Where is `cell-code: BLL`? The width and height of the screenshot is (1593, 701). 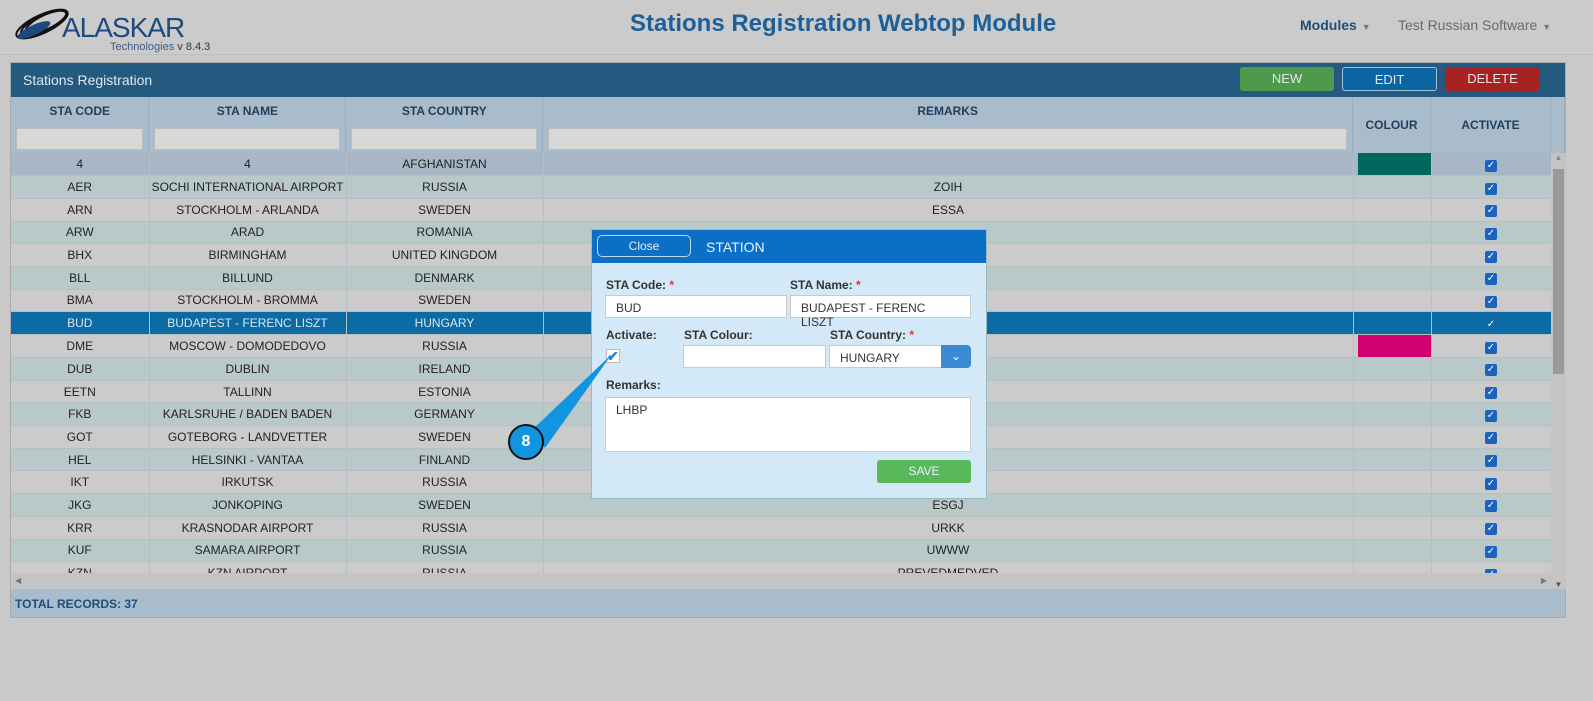 cell-code: BLL is located at coordinates (80, 278).